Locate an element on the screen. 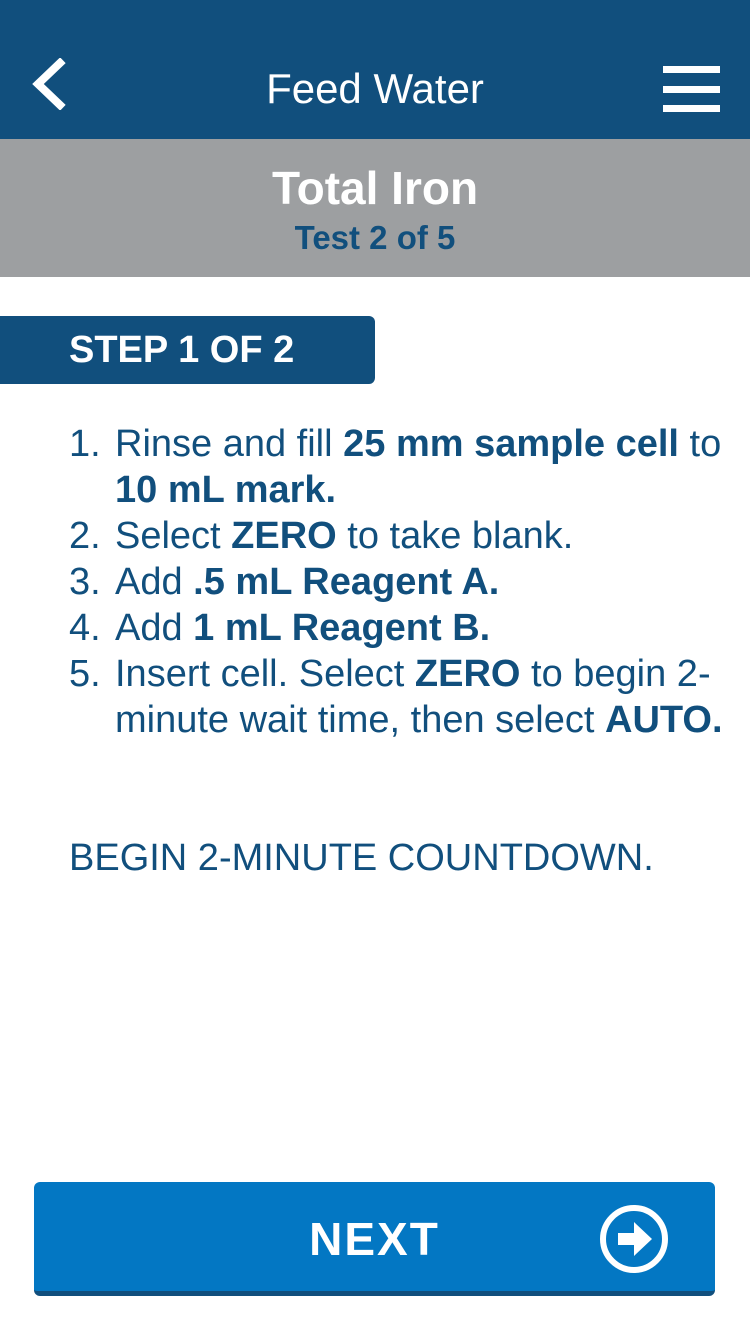 Image resolution: width=750 pixels, height=1334 pixels. instruction-number: 5. is located at coordinates (85, 674).